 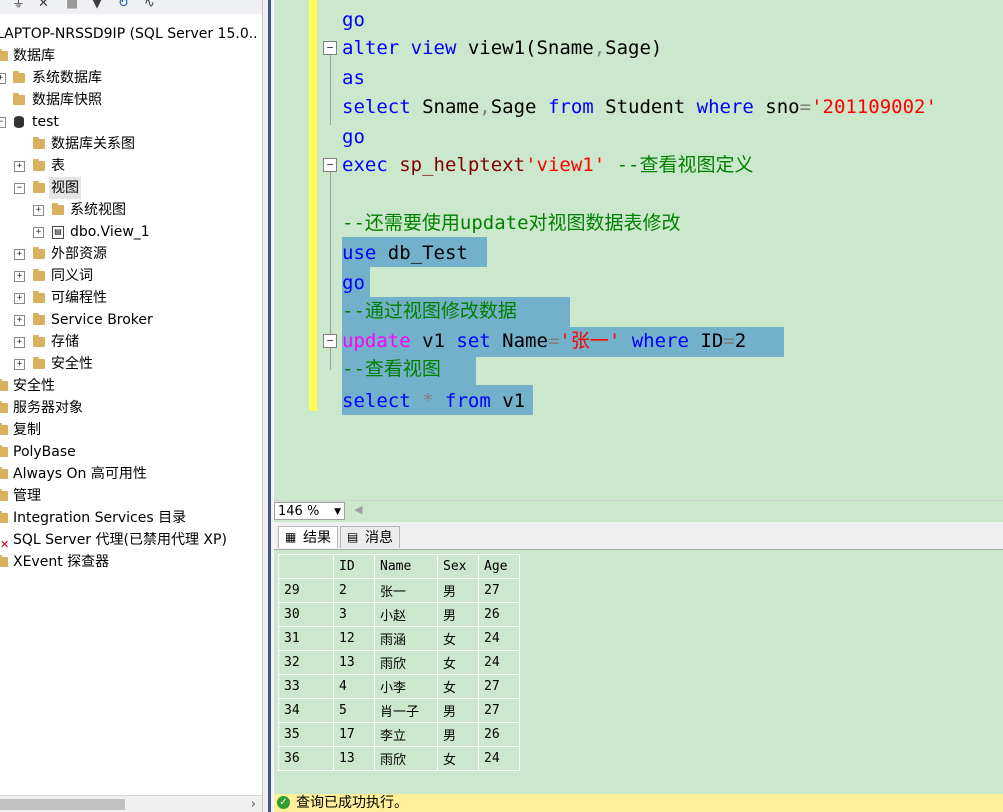 I want to click on row-number-cell: 29, so click(x=306, y=590).